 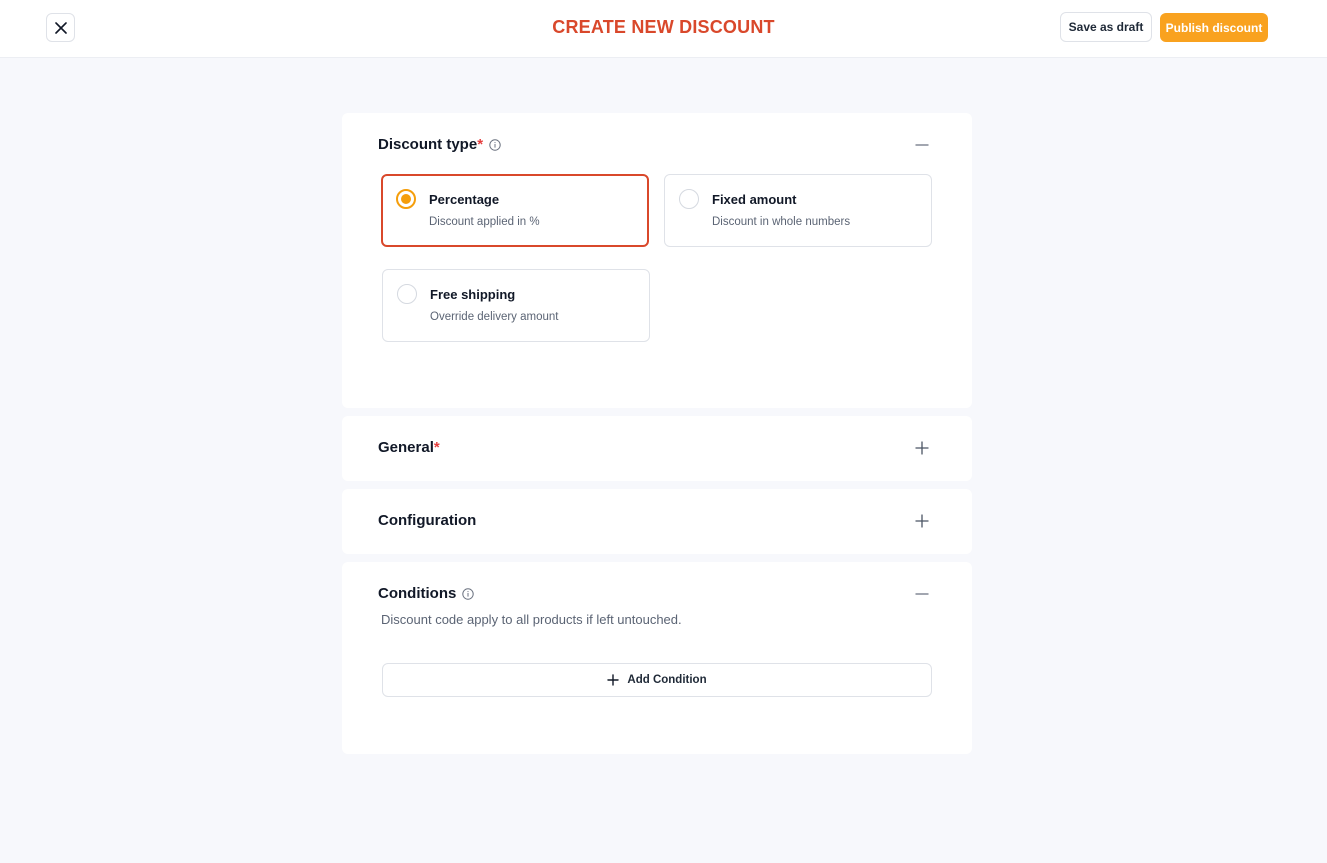 What do you see at coordinates (464, 199) in the screenshot?
I see `option-title: Percentage` at bounding box center [464, 199].